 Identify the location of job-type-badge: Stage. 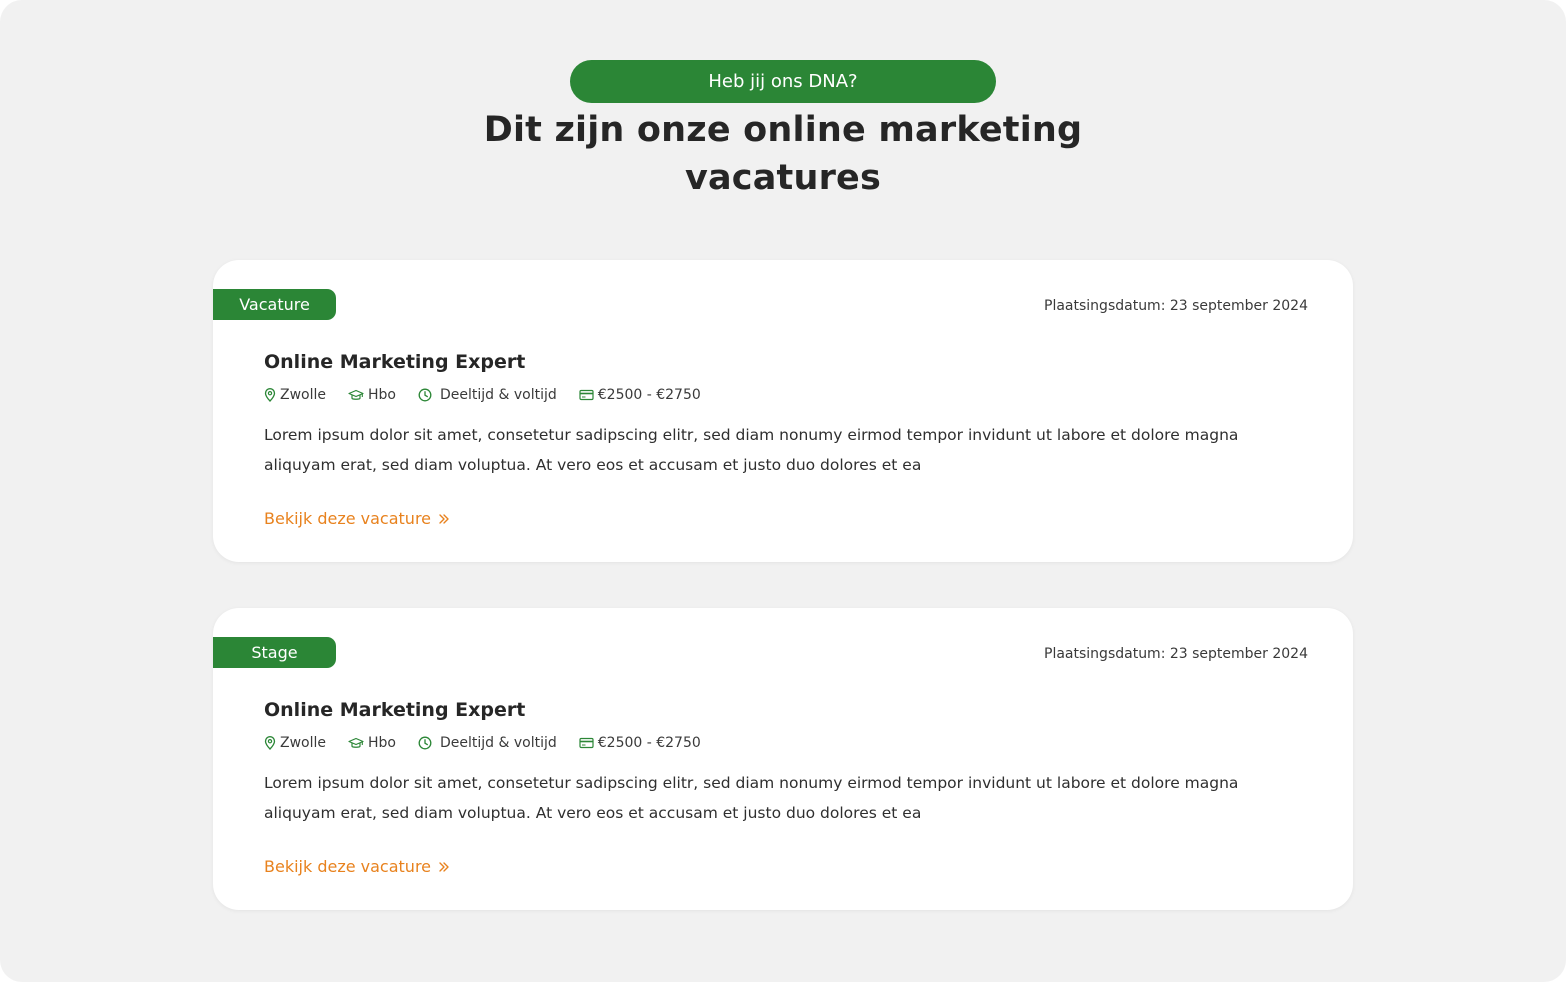
(274, 652).